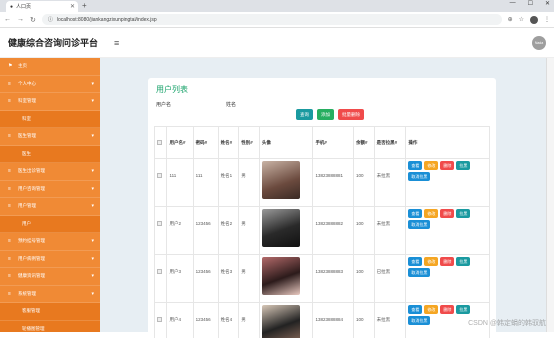  Describe the element at coordinates (364, 143) in the screenshot. I see `column-header: 余额#` at that location.